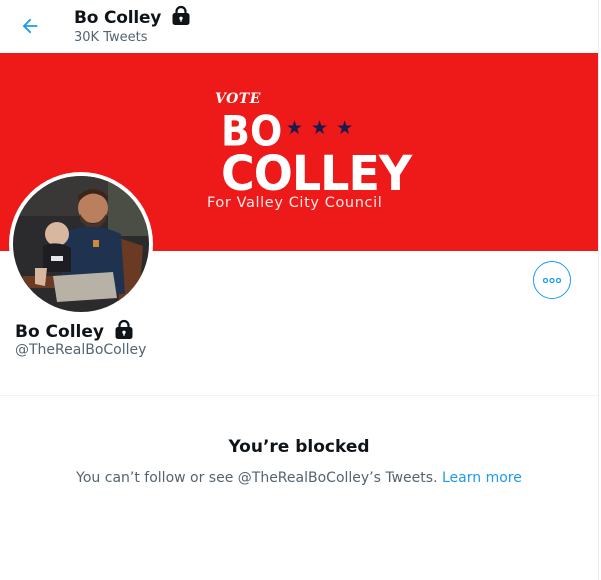 The height and width of the screenshot is (580, 601). I want to click on banner-last-name: COLLEY, so click(316, 173).